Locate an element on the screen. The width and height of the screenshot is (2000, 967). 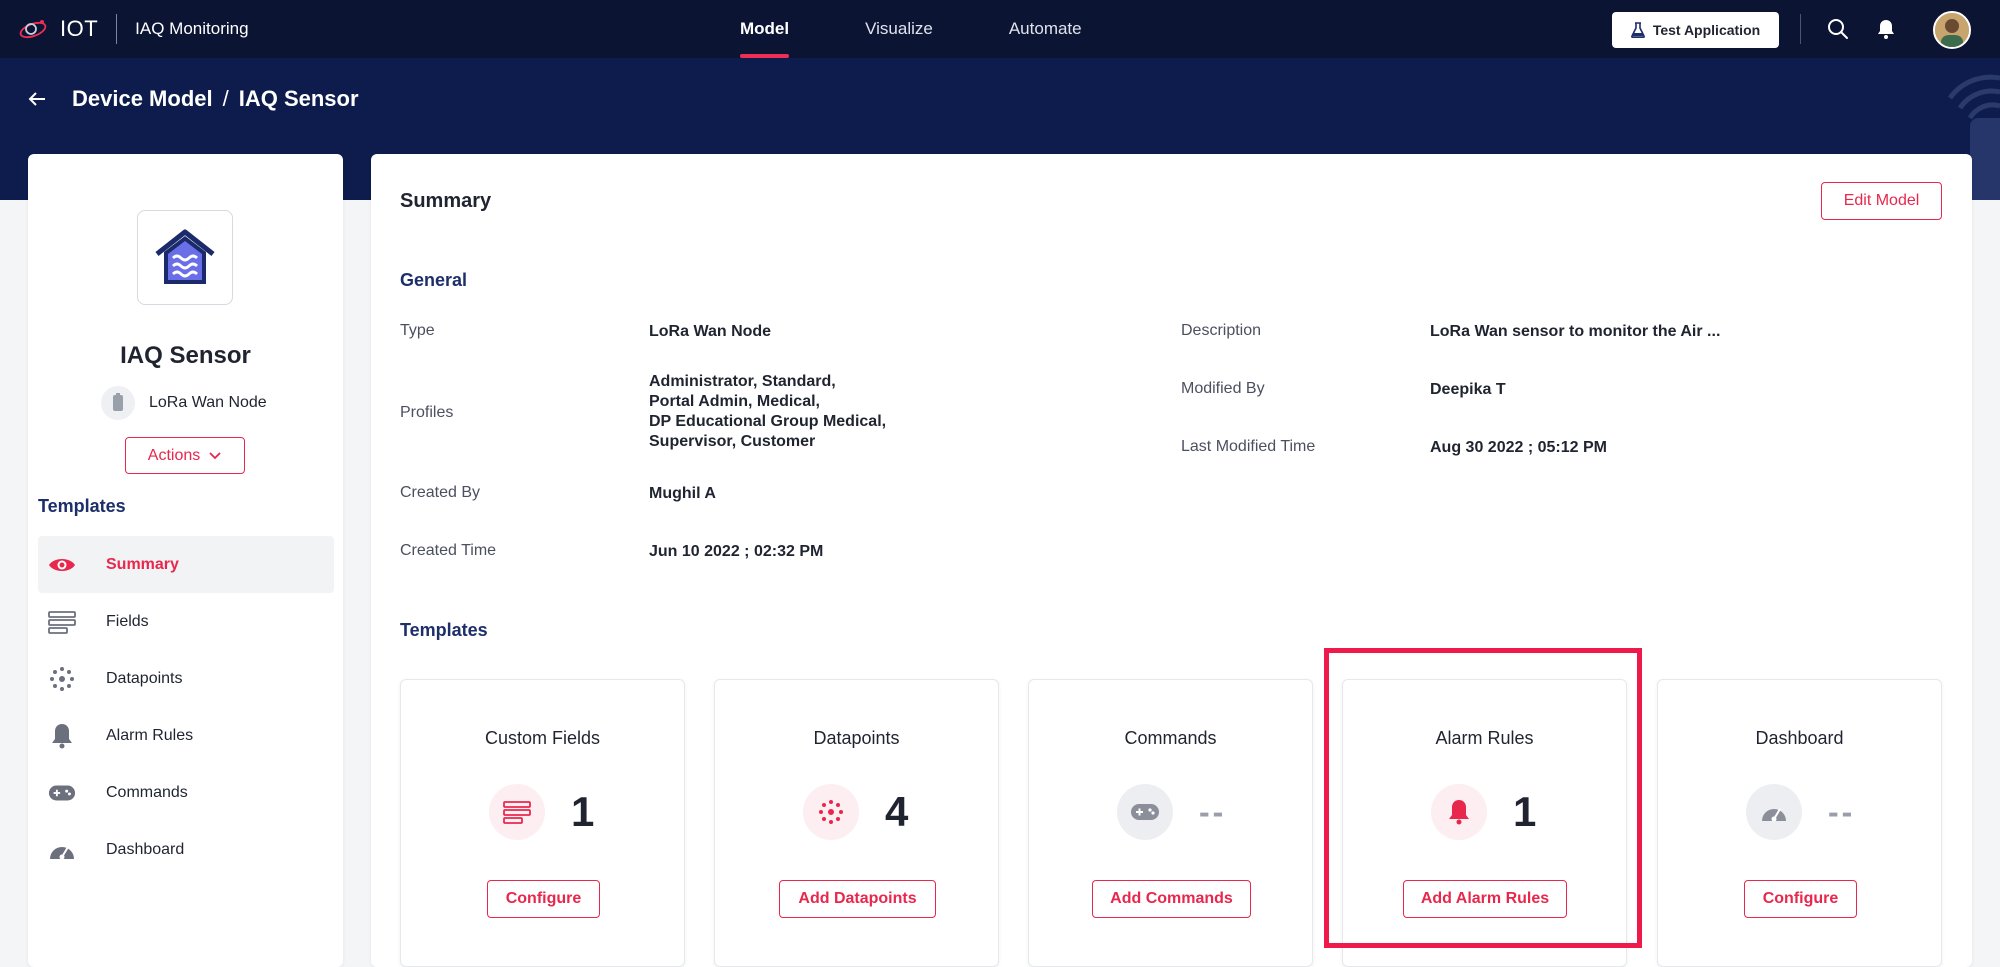
sidebar-item-label: Alarm Rules is located at coordinates (150, 735).